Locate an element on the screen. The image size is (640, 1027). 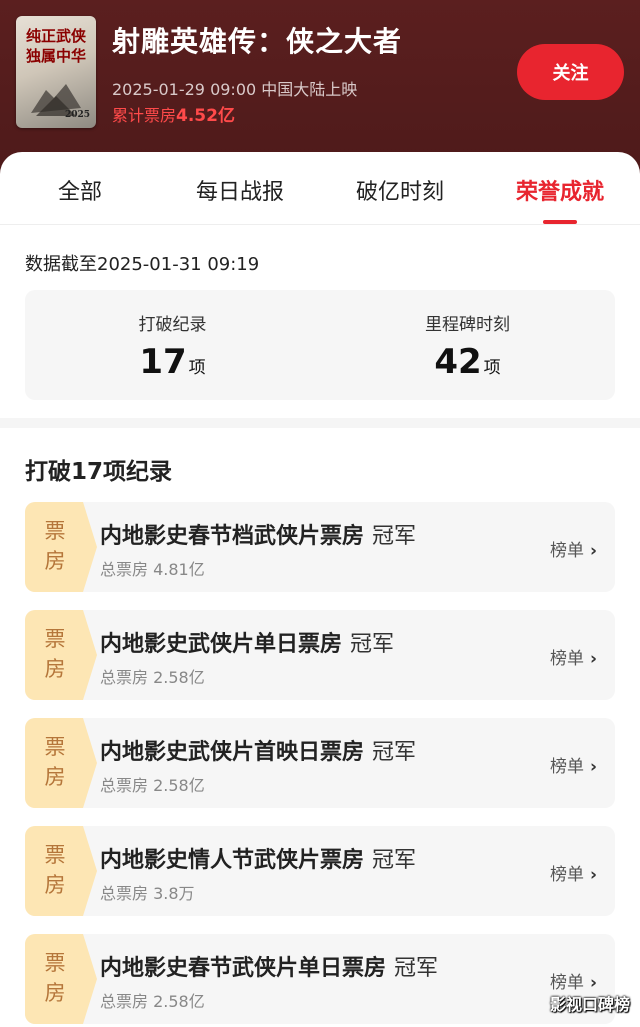
stat-records-broken: 打破纪录 17 项 is located at coordinates (172, 345).